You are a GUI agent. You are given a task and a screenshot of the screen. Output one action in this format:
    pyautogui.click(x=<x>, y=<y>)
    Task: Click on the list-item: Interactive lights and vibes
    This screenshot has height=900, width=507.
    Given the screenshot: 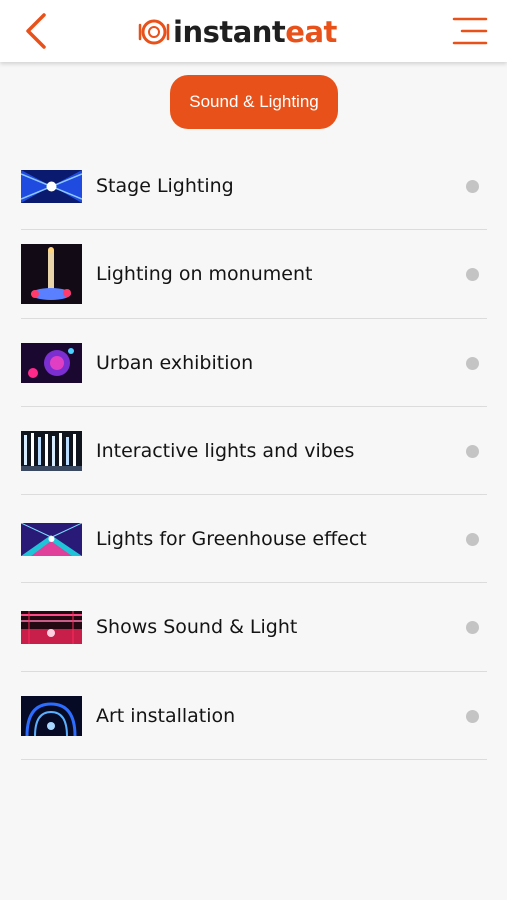 What is the action you would take?
    pyautogui.click(x=254, y=451)
    